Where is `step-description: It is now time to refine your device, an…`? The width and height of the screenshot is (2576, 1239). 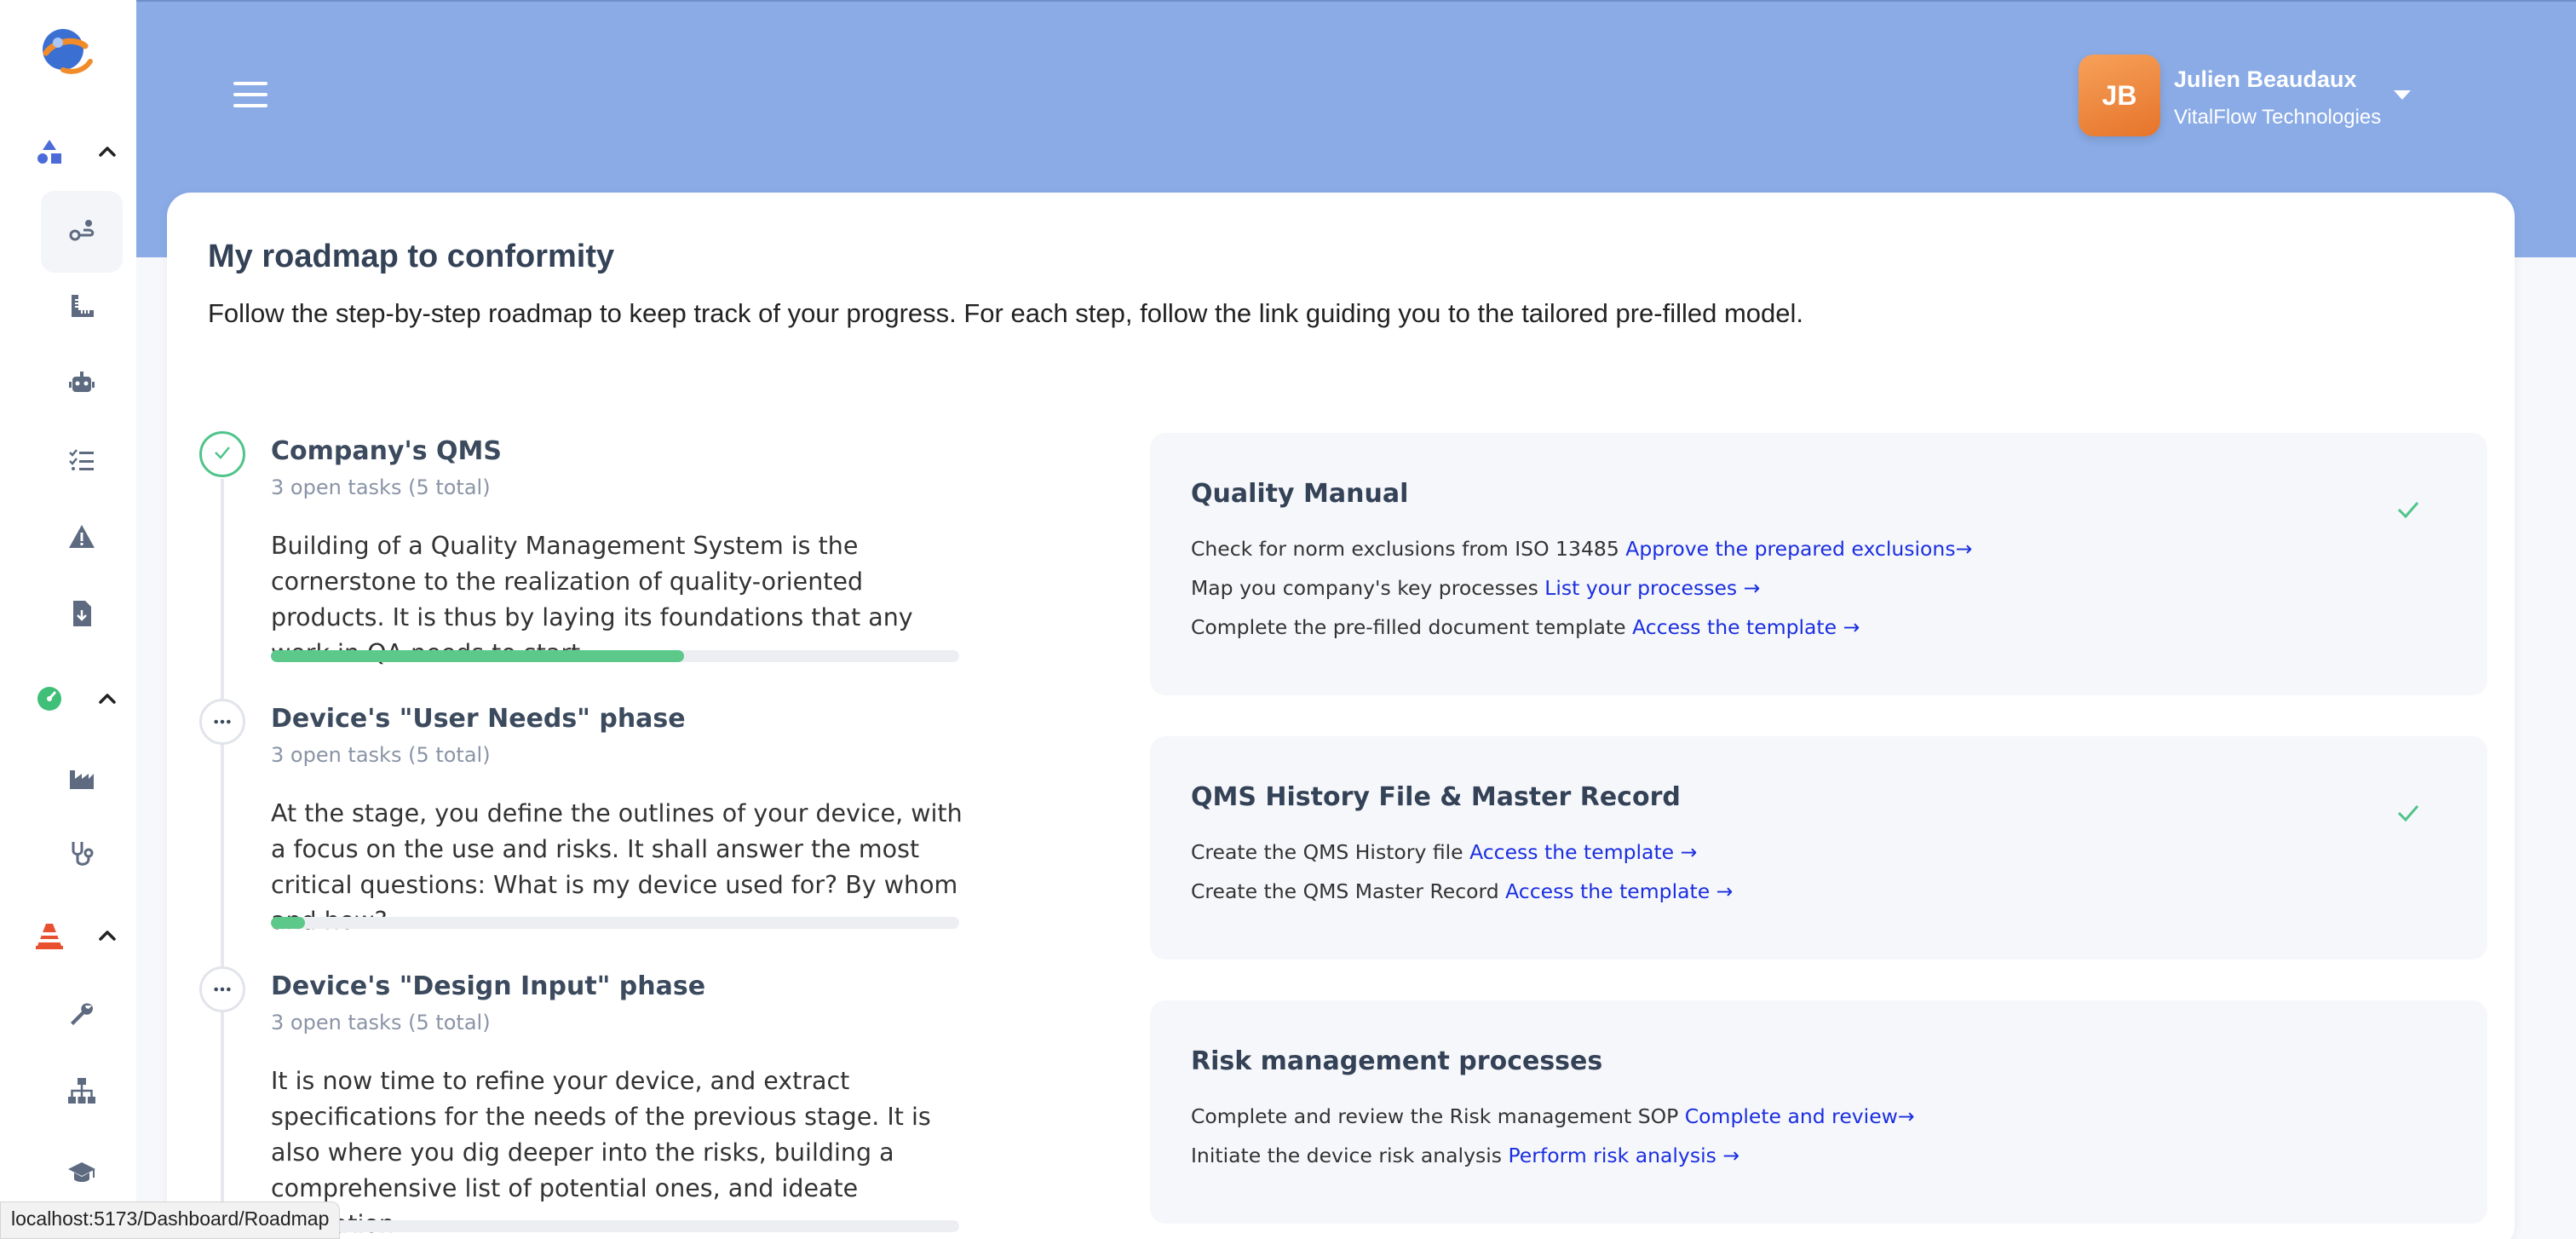 step-description: It is now time to refine your device, an… is located at coordinates (601, 1152).